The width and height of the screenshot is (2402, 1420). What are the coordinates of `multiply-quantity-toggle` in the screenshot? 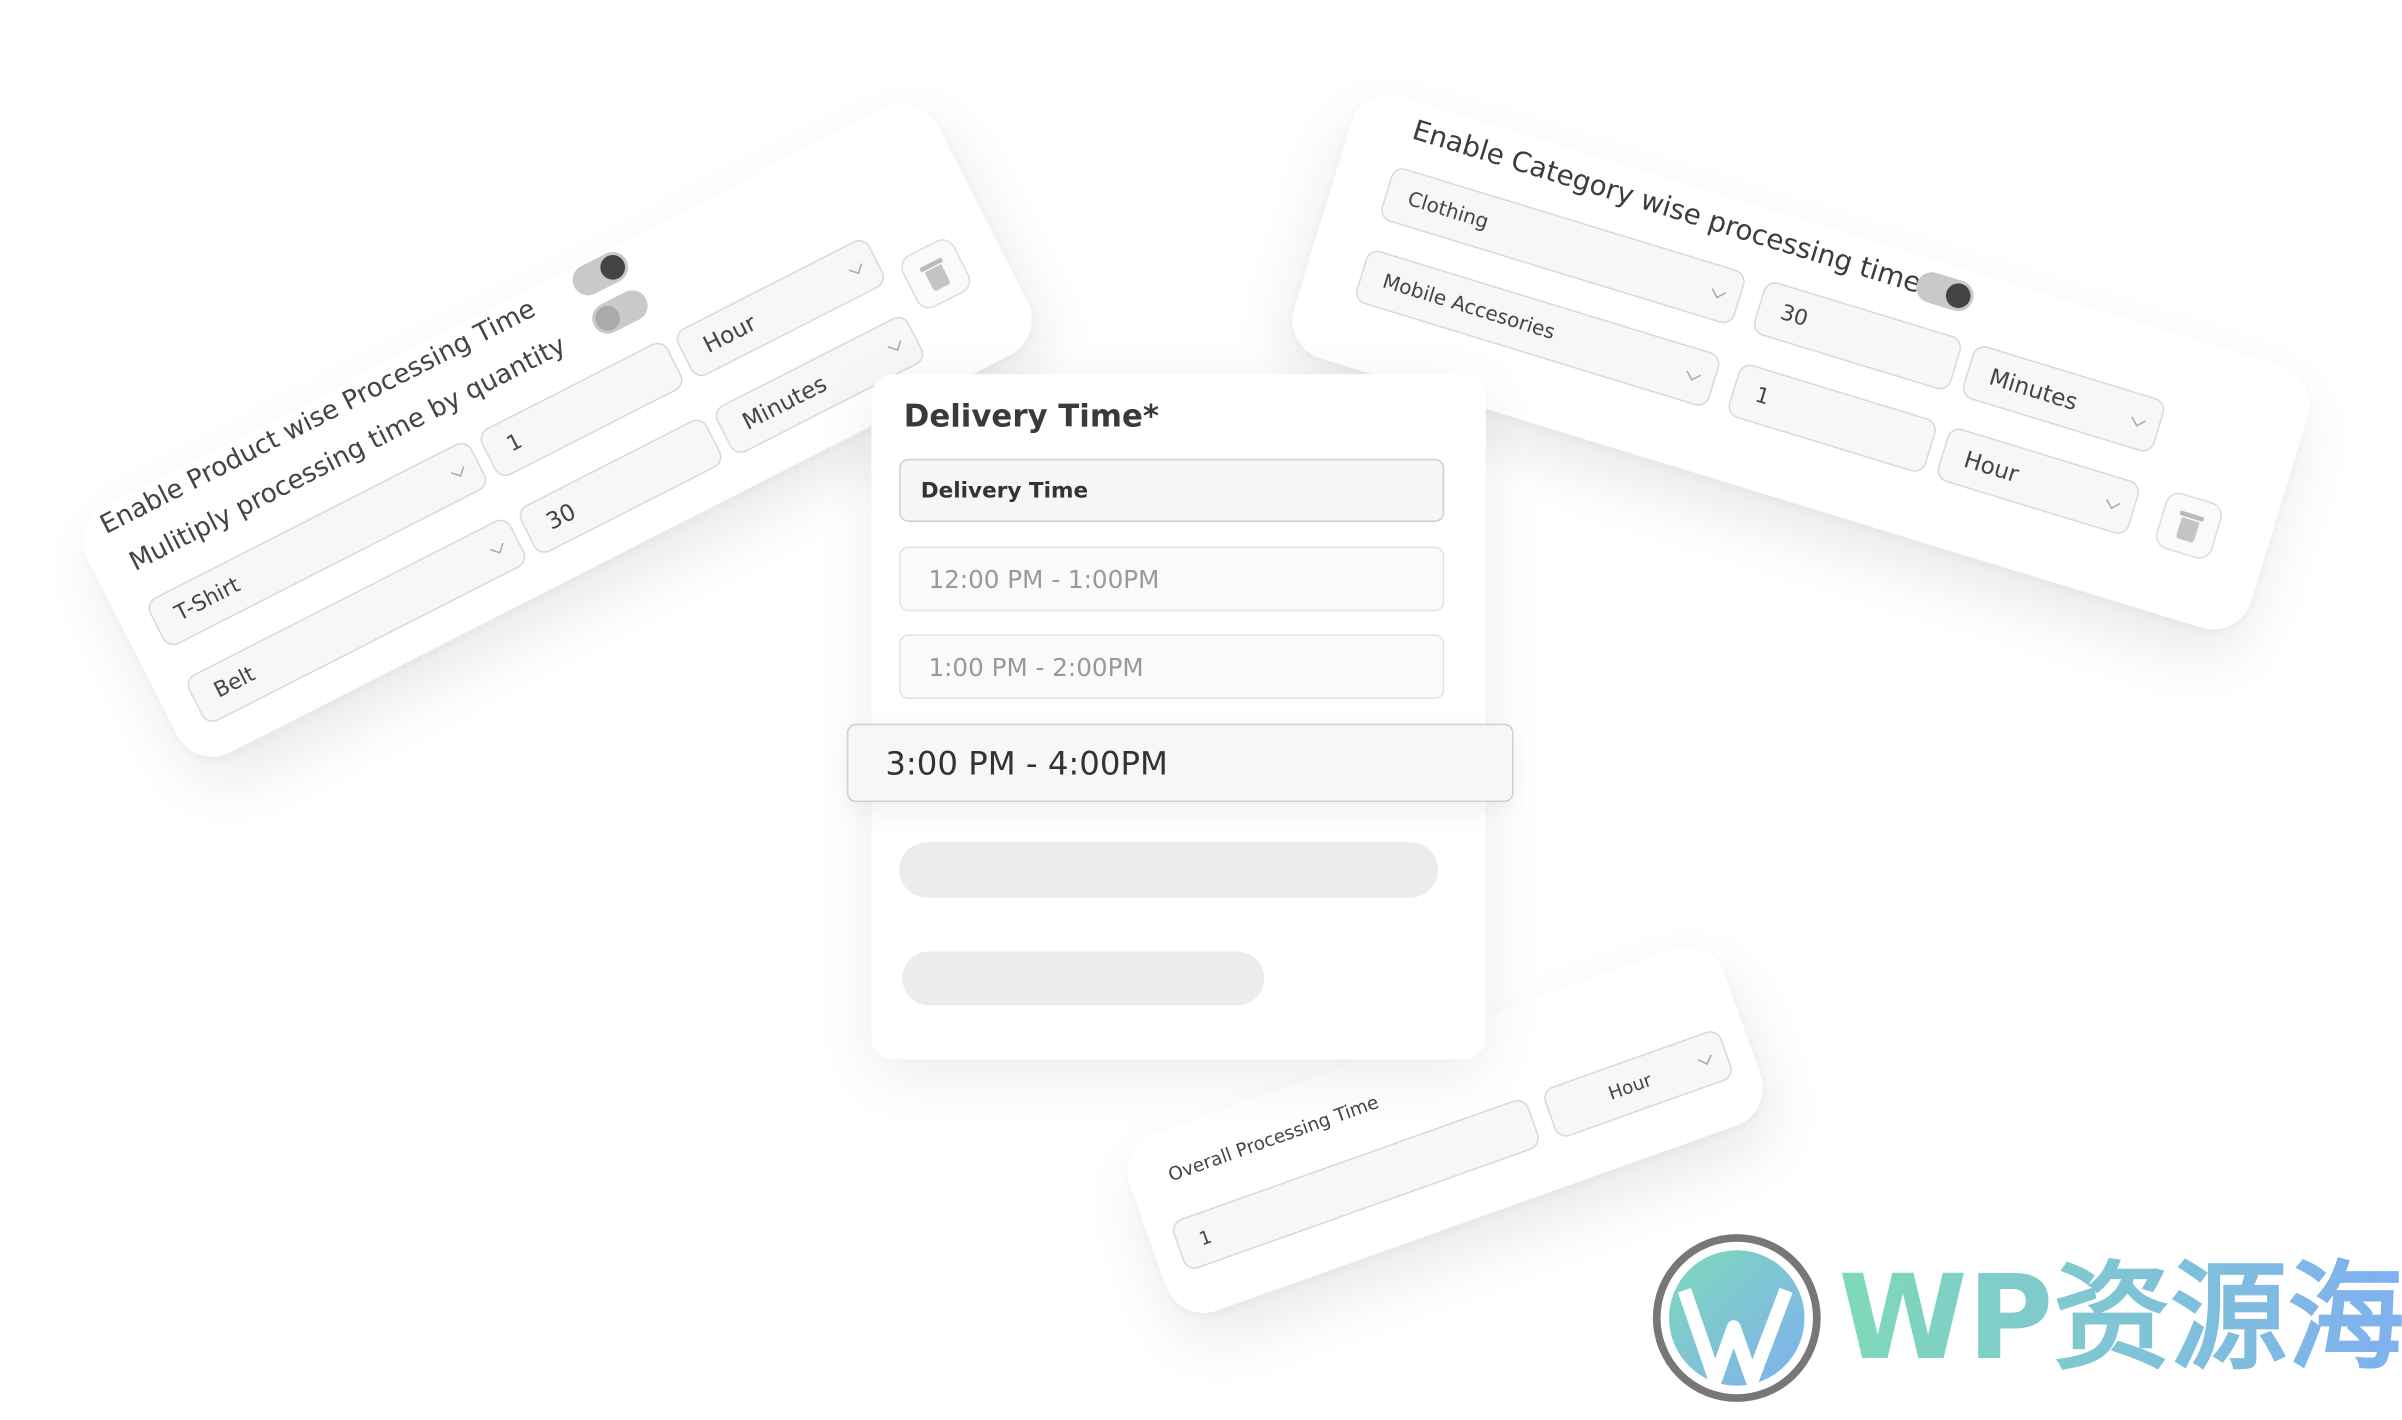 It's located at (619, 312).